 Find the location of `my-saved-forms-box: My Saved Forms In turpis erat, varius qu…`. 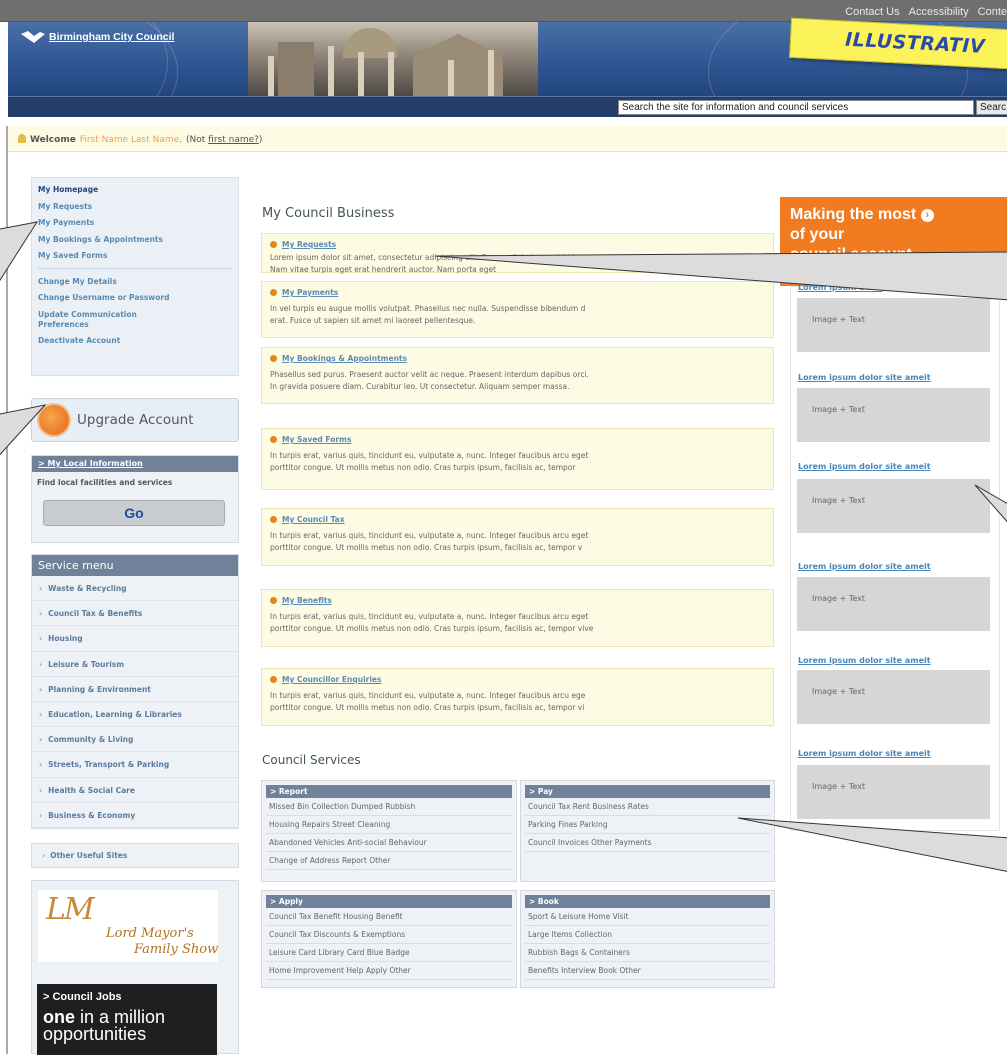

my-saved-forms-box: My Saved Forms In turpis erat, varius qu… is located at coordinates (517, 459).